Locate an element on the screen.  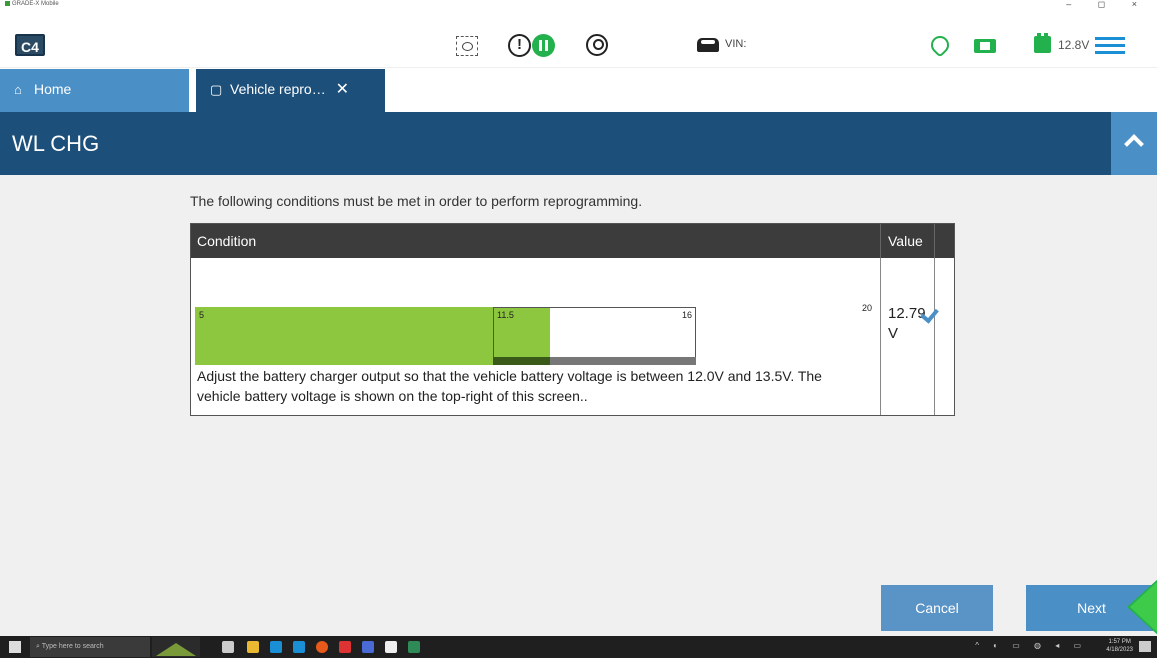
notification-icon is located at coordinates (1145, 646).